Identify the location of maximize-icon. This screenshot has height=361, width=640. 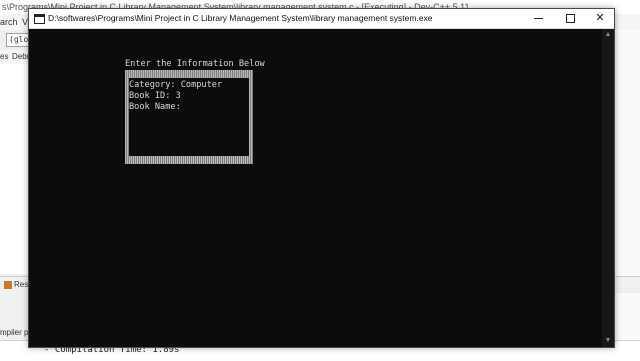
(570, 18).